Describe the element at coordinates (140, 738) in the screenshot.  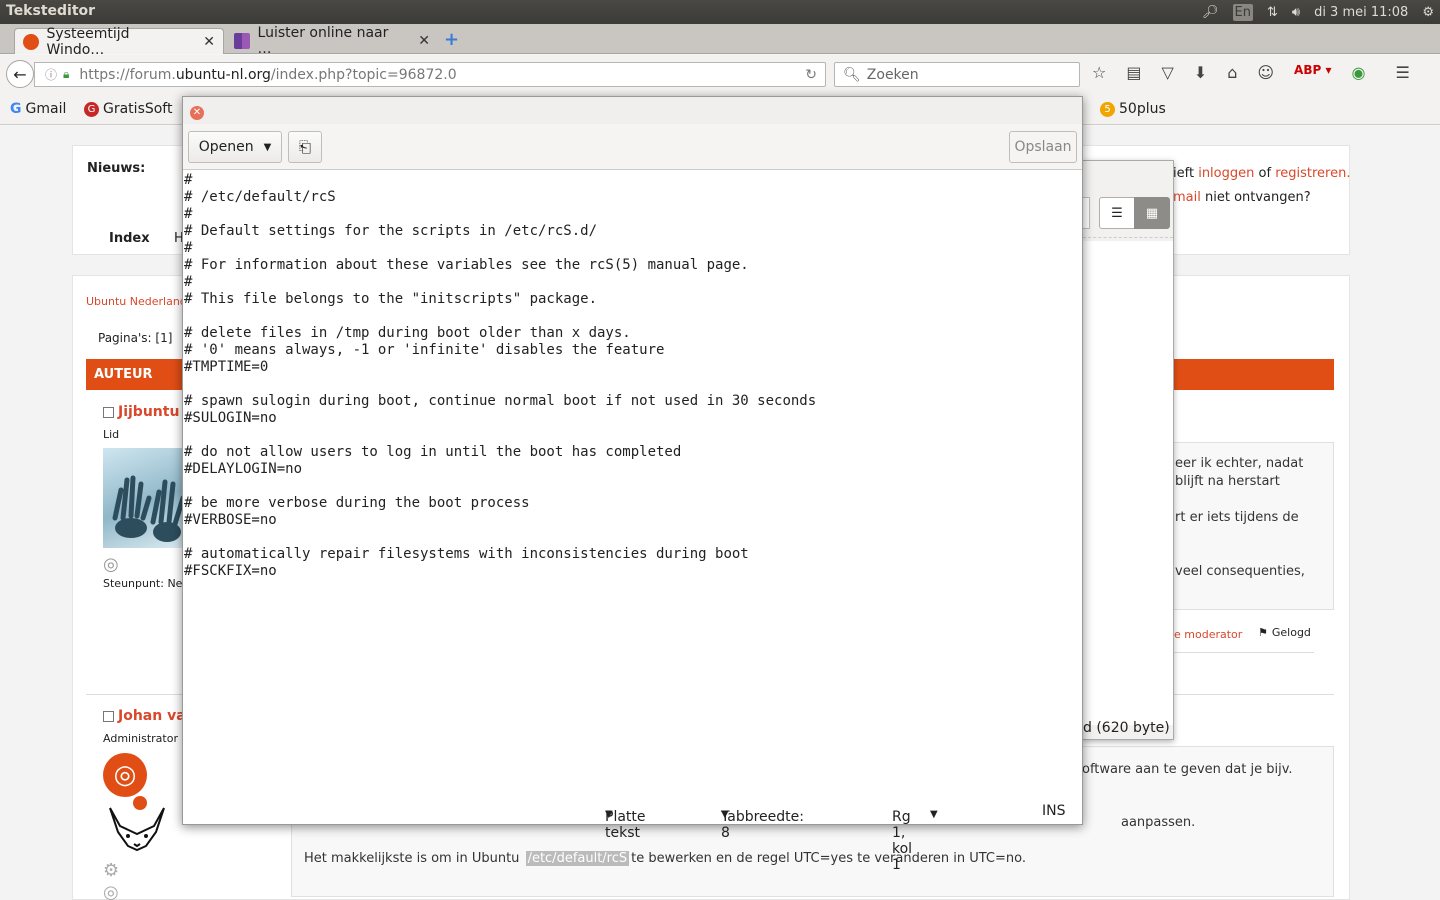
I see `author-role: Administrator` at that location.